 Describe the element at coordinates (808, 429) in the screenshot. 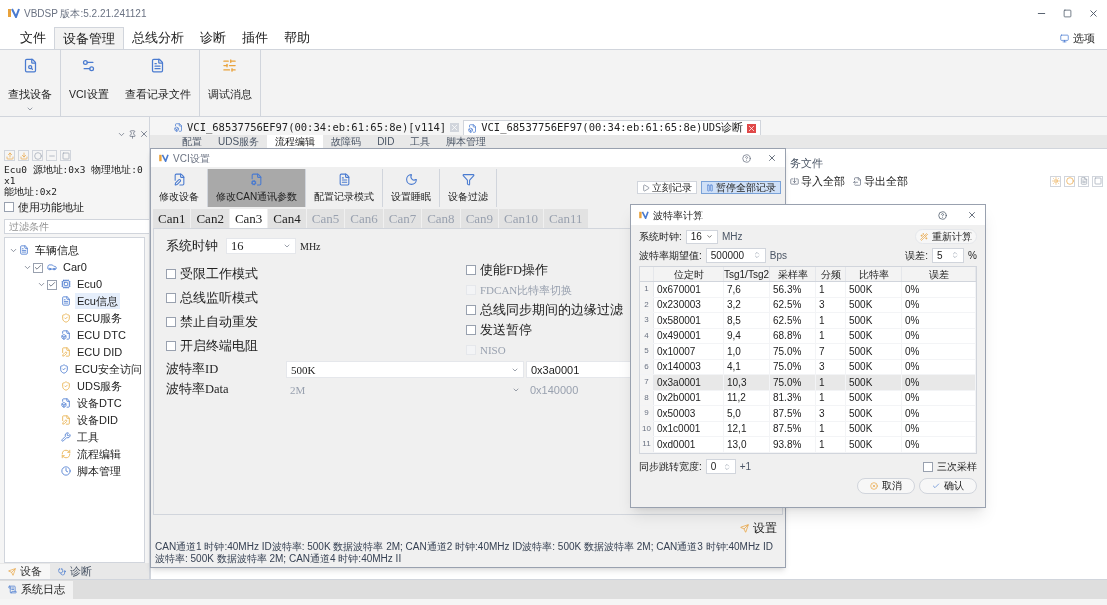

I see `table-row: 10 0x1c0001 12,1 87.5% 1 500K 0%` at that location.